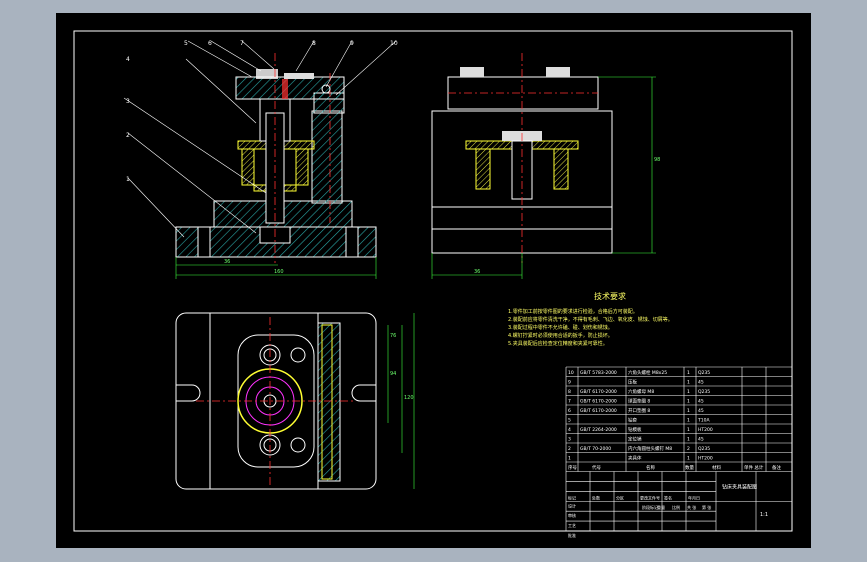 This screenshot has height=562, width=867. What do you see at coordinates (569, 383) in the screenshot?
I see `bom-row-no: 9` at bounding box center [569, 383].